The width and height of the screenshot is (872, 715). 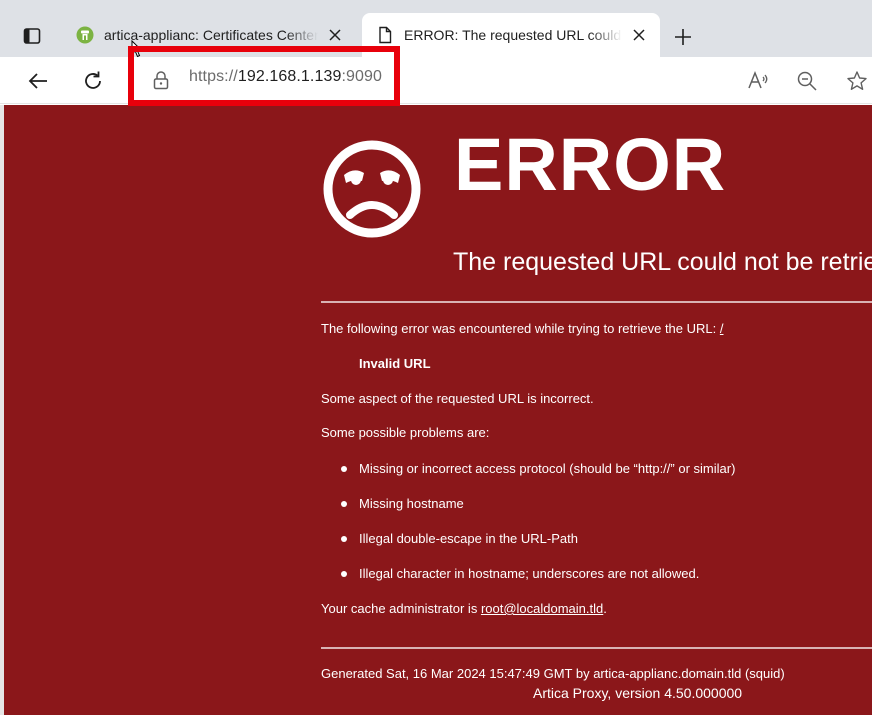 I want to click on bottom-divider, so click(x=596, y=648).